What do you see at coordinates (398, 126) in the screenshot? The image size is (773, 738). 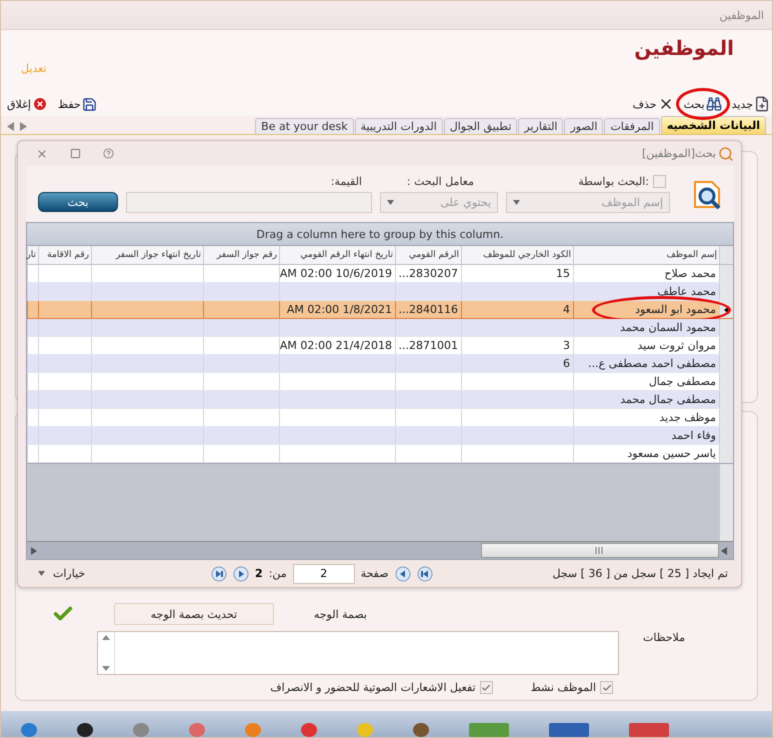 I see `tab: الدورات التدريبية` at bounding box center [398, 126].